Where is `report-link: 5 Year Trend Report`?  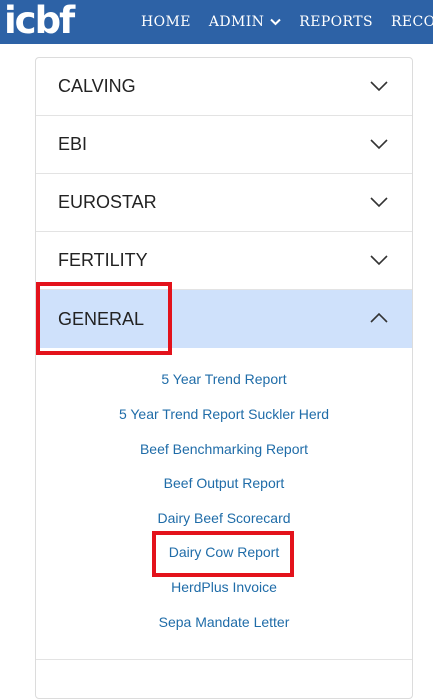 report-link: 5 Year Trend Report is located at coordinates (224, 379).